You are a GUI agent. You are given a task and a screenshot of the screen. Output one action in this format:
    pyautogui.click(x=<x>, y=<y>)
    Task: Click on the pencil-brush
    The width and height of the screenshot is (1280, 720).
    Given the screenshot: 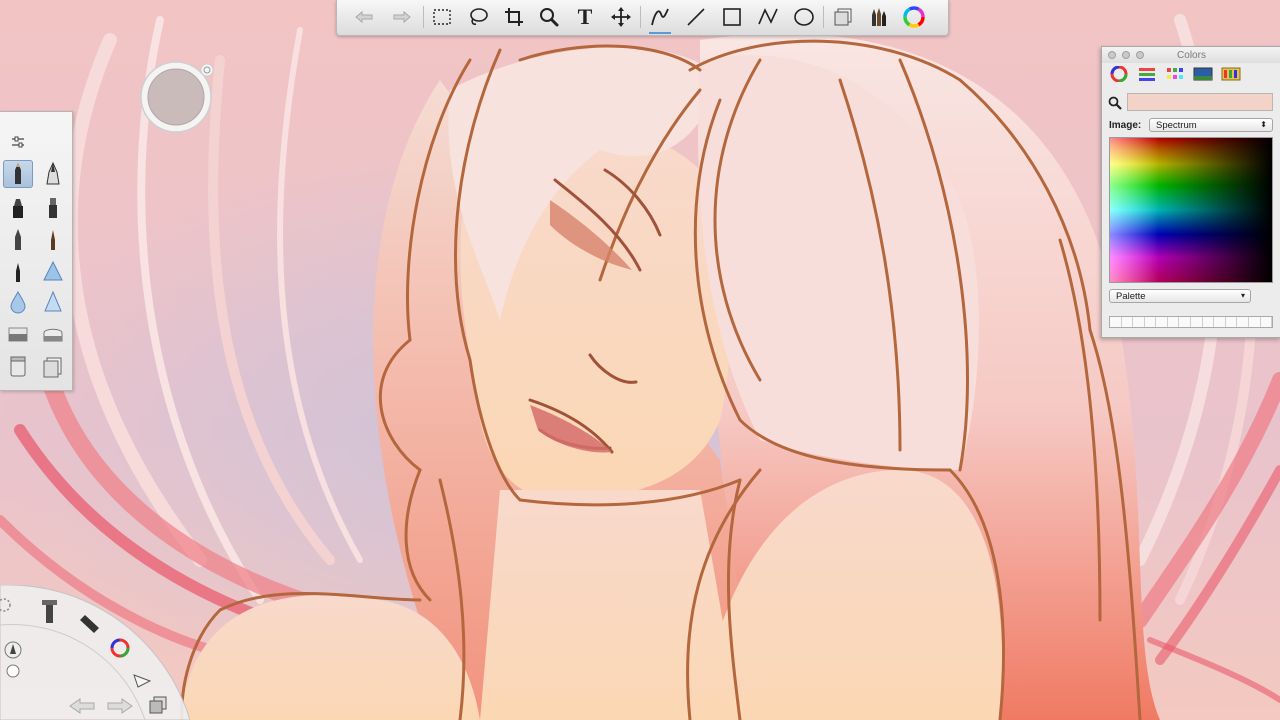 What is the action you would take?
    pyautogui.click(x=18, y=174)
    